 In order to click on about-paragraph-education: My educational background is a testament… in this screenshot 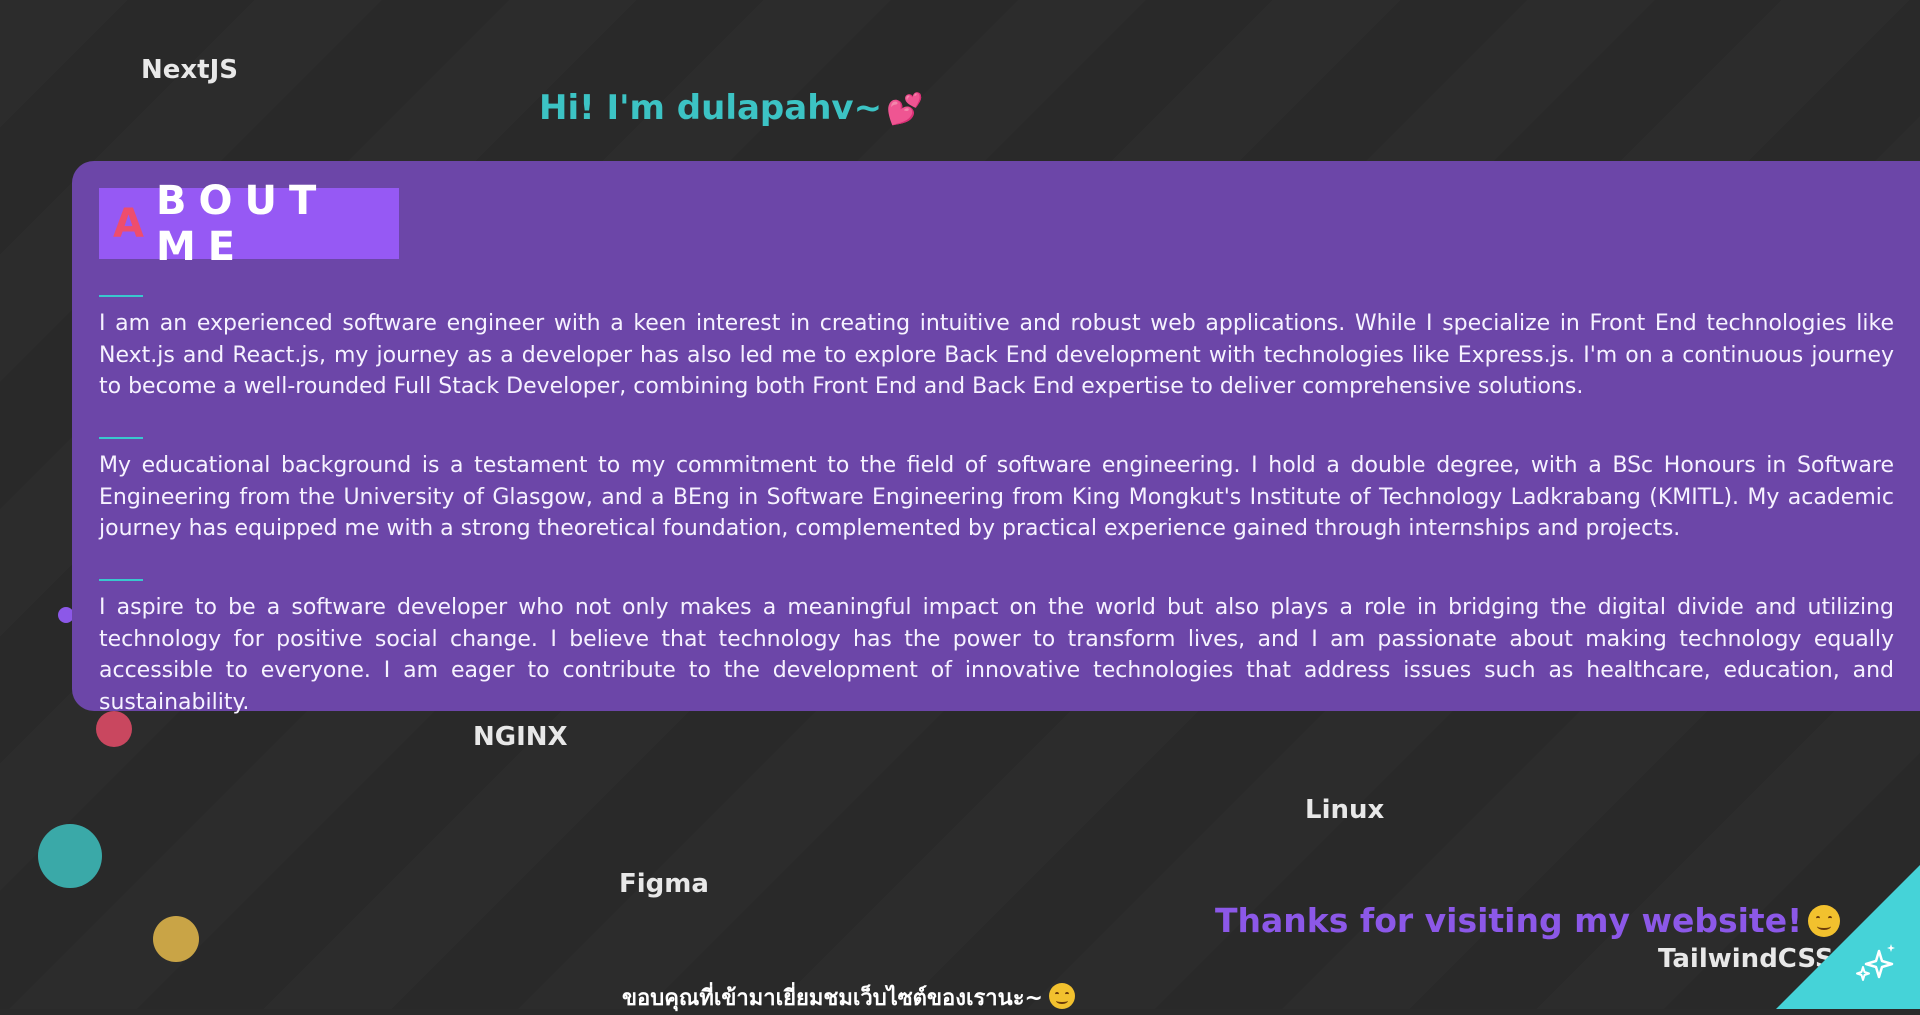, I will do `click(996, 497)`.